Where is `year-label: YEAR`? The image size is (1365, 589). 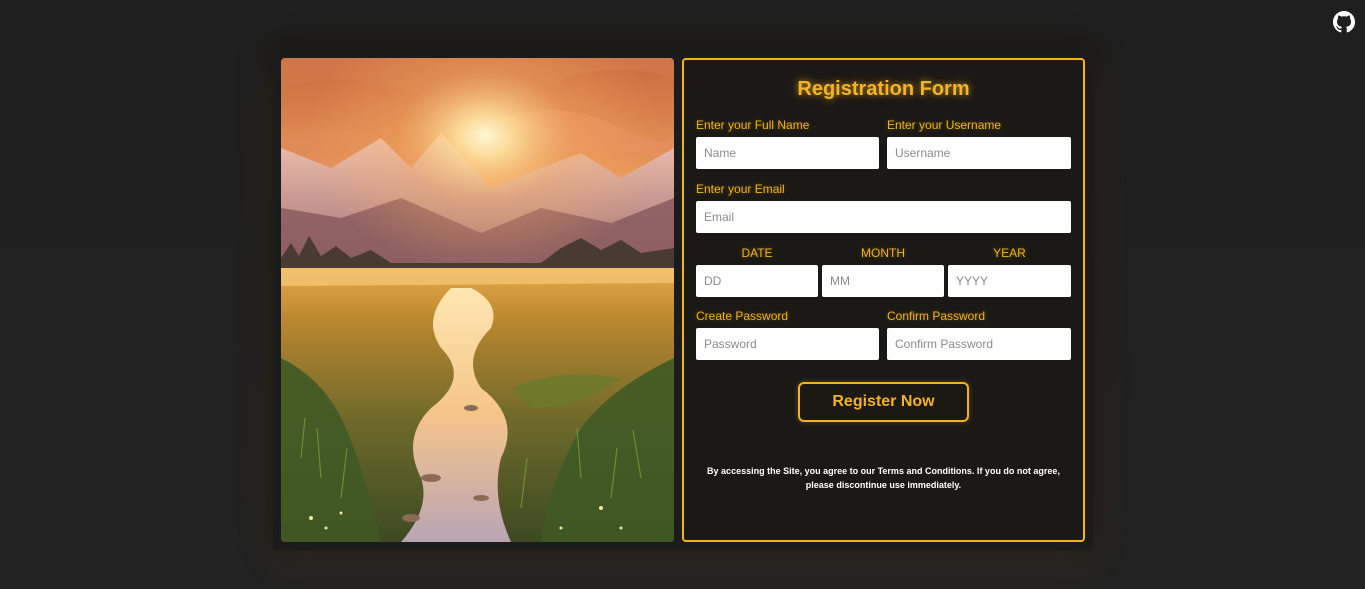 year-label: YEAR is located at coordinates (1009, 253).